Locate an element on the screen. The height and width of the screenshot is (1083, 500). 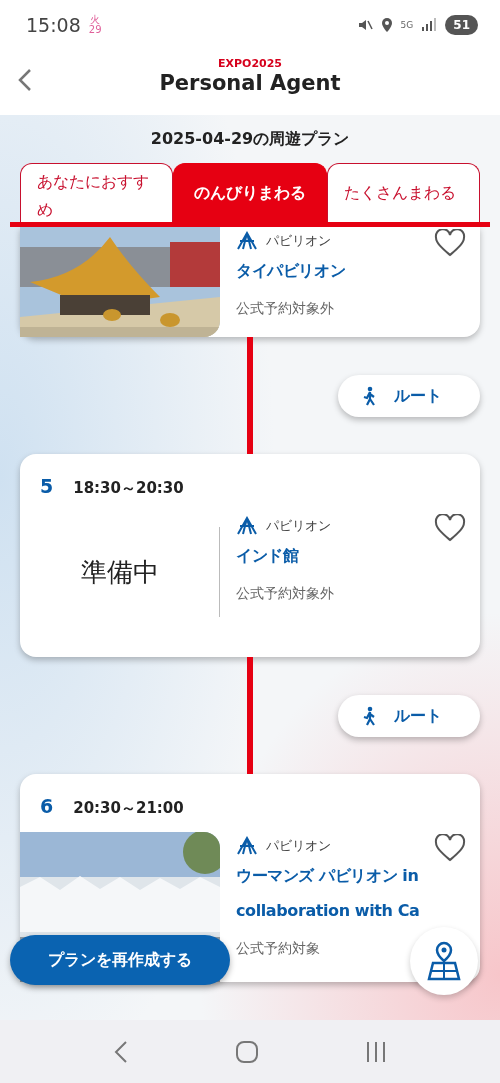
plan-tab: たくさんまわる is located at coordinates (403, 192).